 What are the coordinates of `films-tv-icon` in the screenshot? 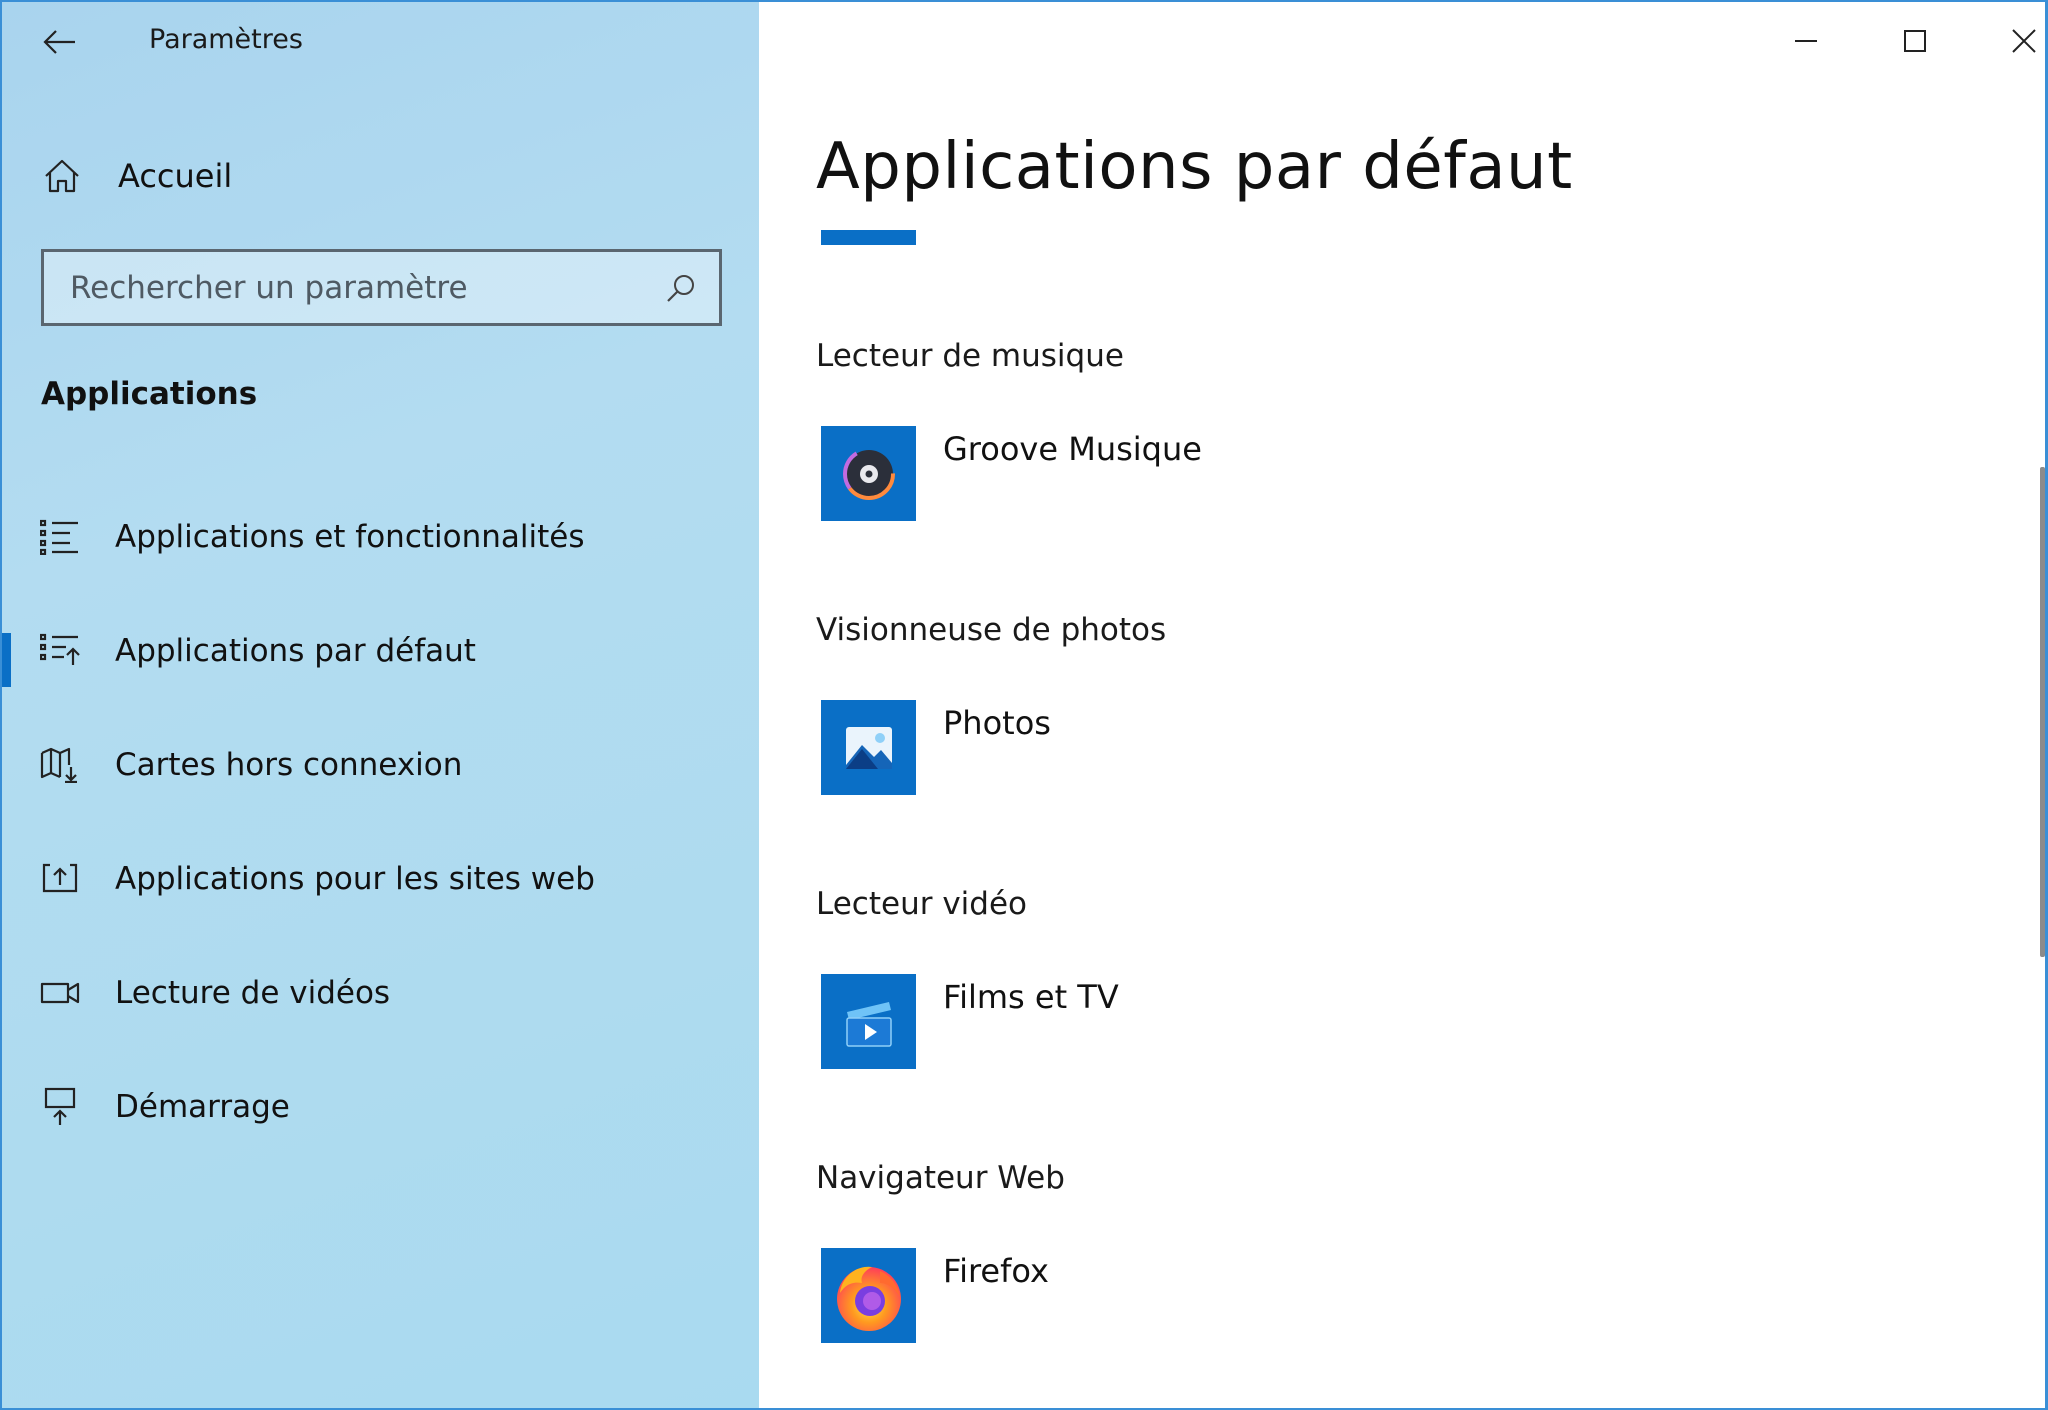 It's located at (868, 1021).